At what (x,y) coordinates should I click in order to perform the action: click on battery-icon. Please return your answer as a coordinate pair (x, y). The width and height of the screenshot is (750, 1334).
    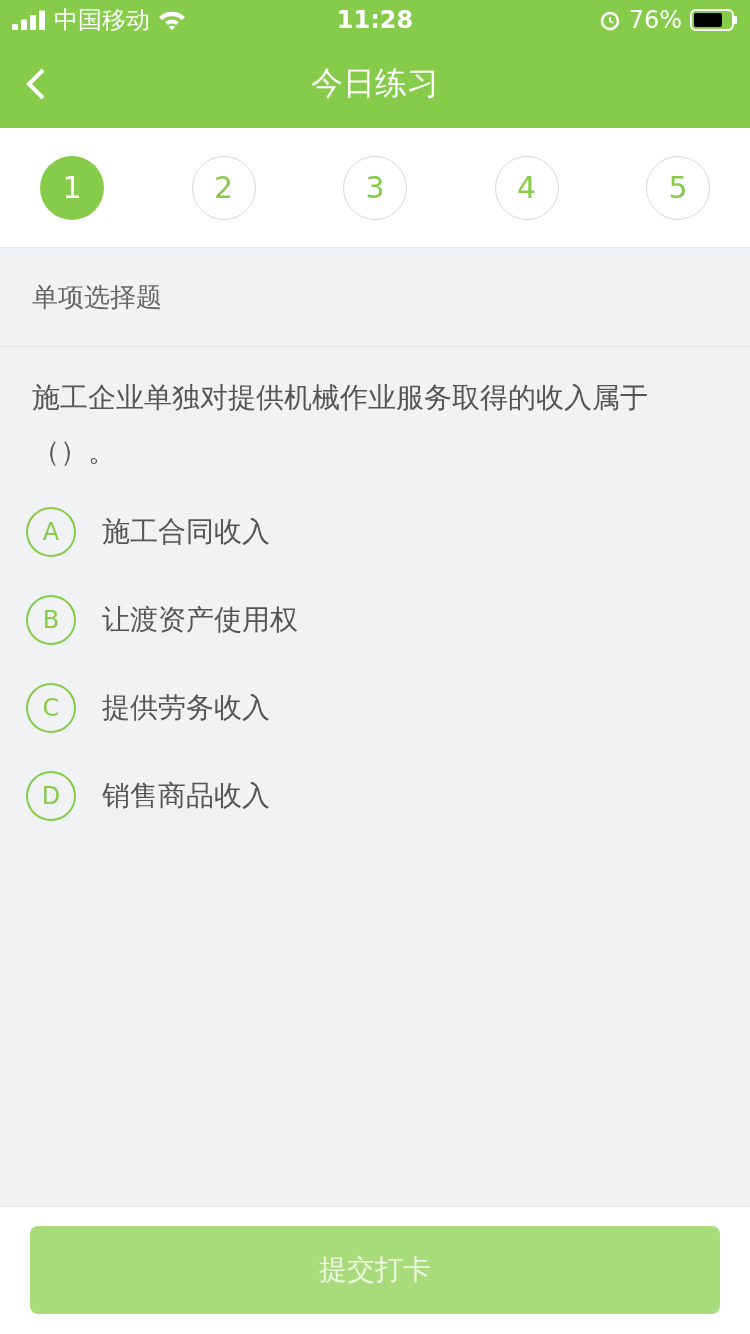
    Looking at the image, I should click on (714, 20).